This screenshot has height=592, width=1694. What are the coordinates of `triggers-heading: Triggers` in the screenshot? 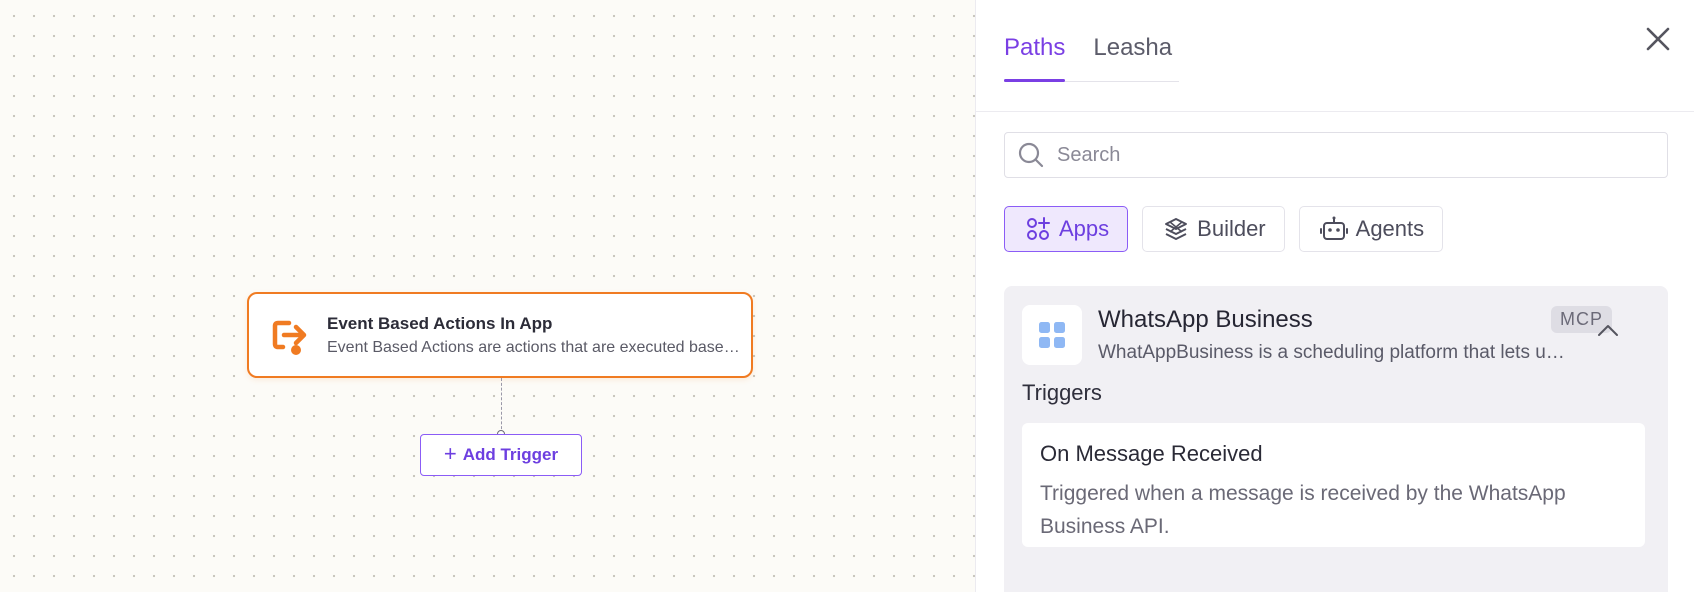 It's located at (1062, 392).